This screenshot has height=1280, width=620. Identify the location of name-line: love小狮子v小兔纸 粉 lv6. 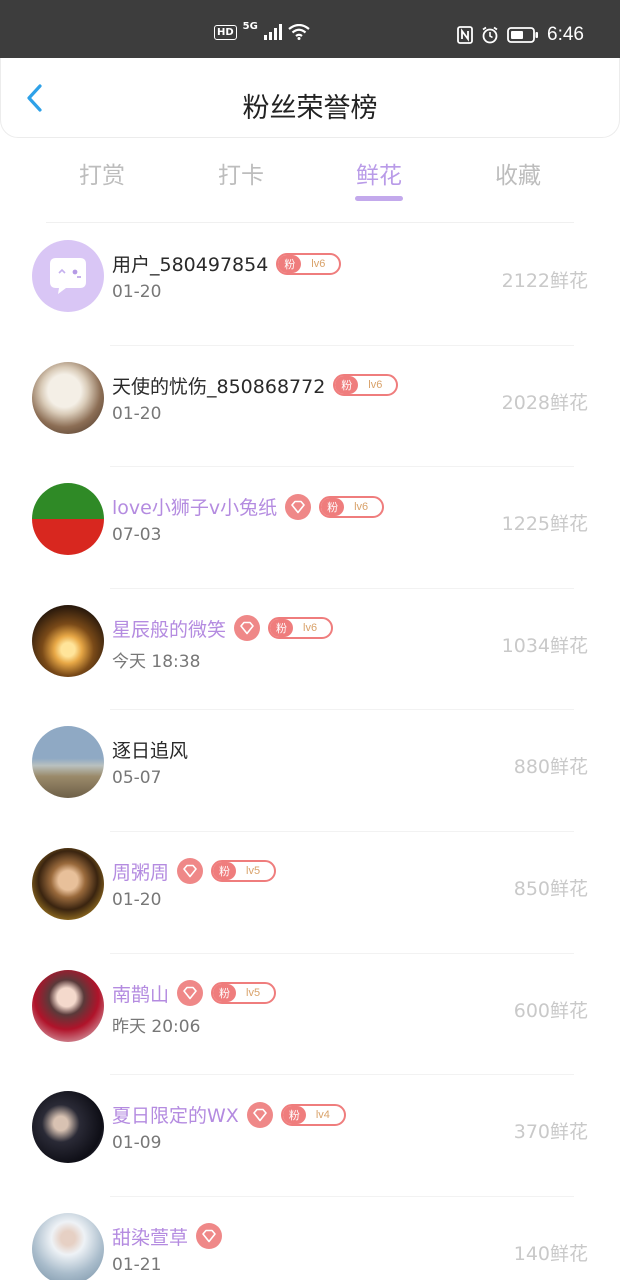
(248, 506).